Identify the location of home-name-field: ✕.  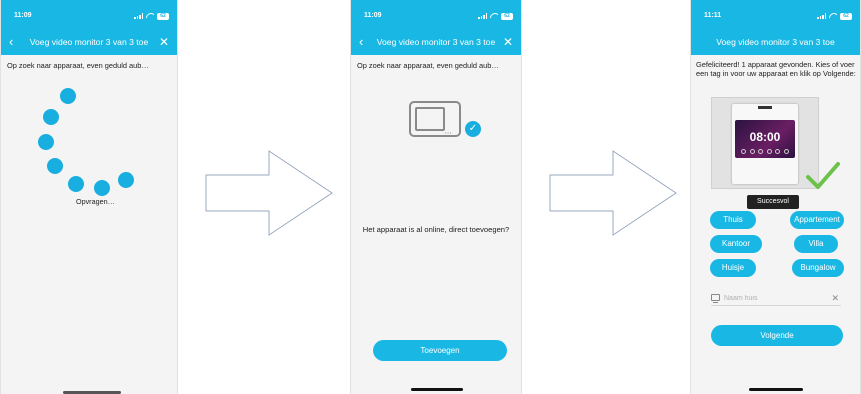
(776, 299).